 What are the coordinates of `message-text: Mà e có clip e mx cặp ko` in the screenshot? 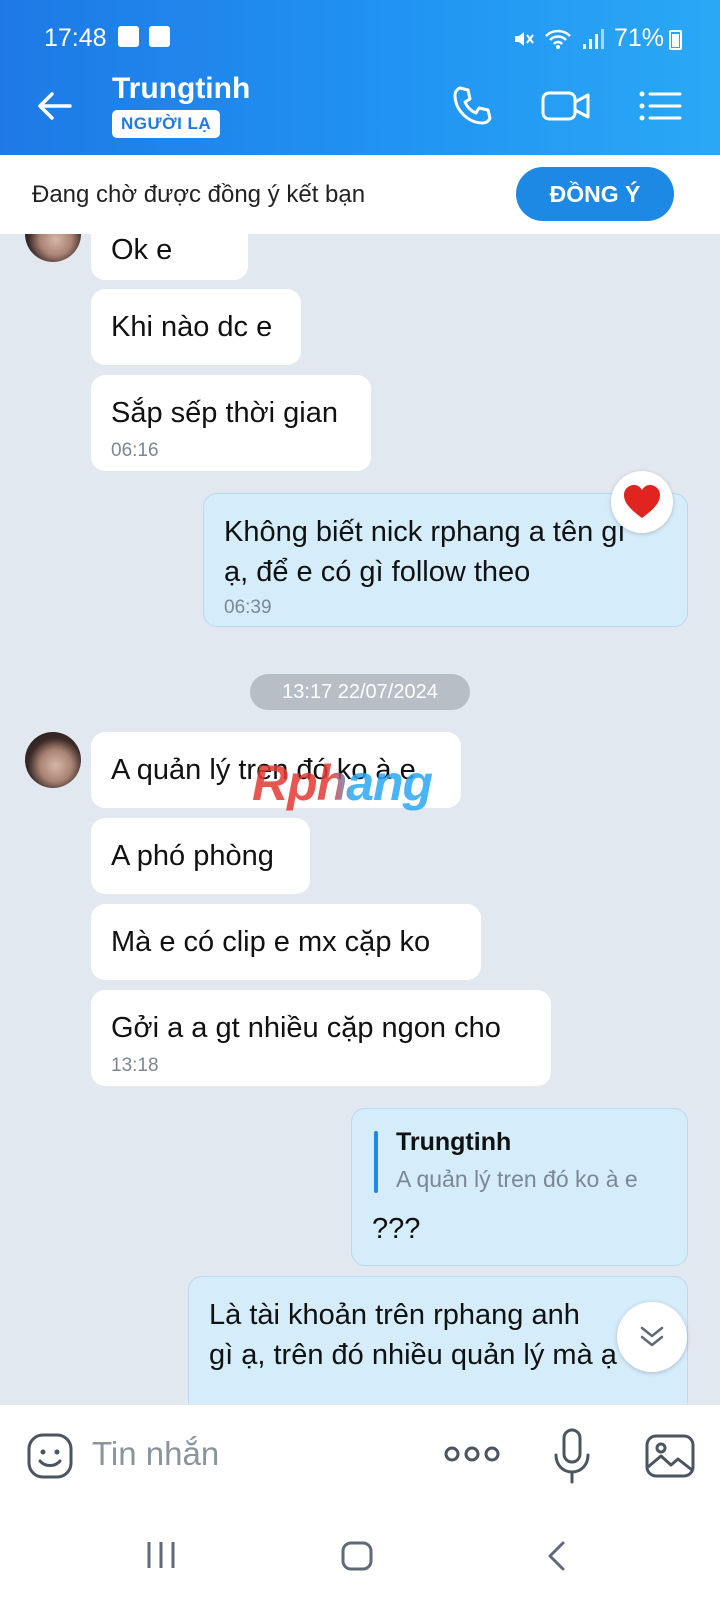 It's located at (271, 942).